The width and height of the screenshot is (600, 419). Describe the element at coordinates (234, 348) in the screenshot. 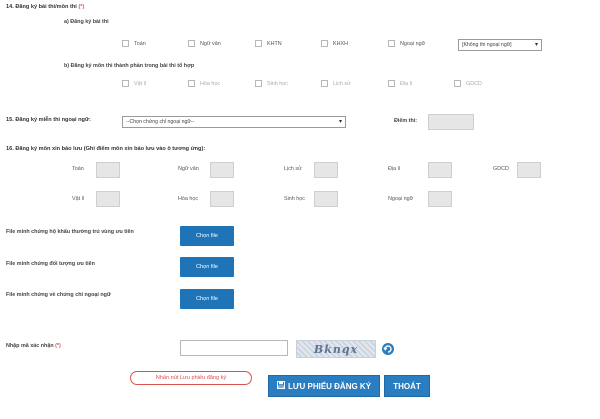

I see `captcha-input` at that location.